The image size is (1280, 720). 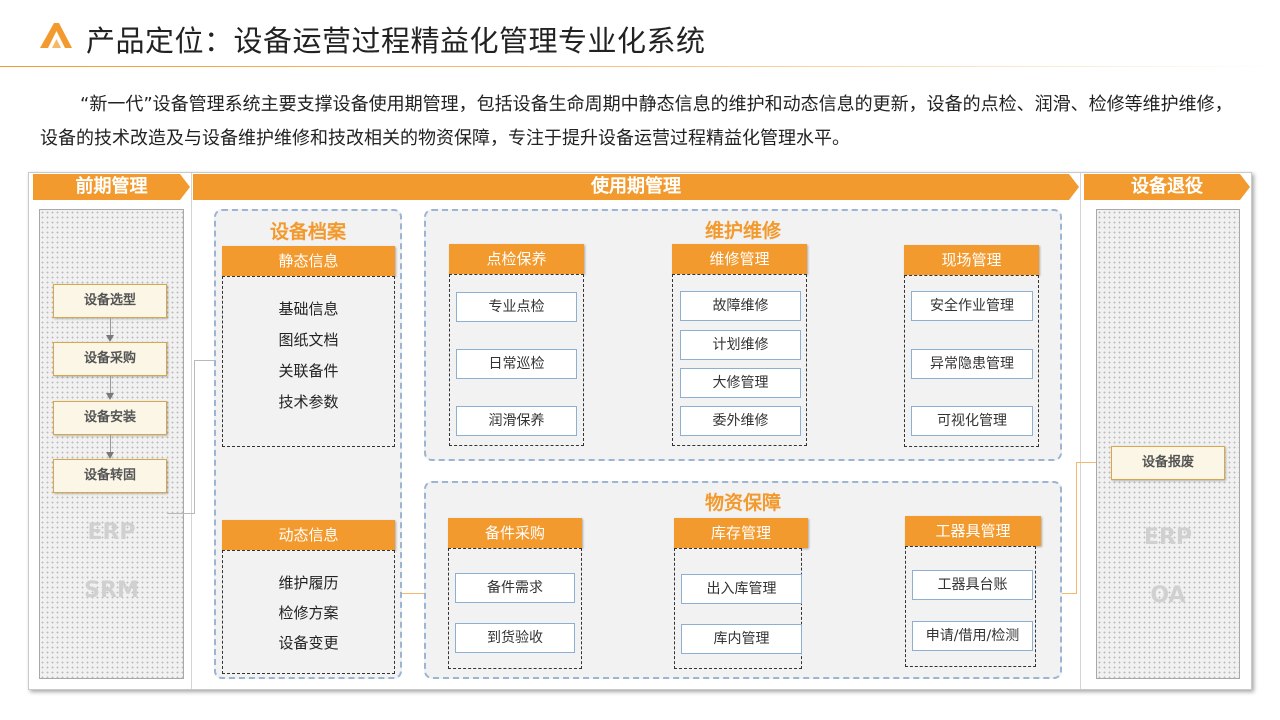 I want to click on inspection-header: 点检保养, so click(x=516, y=259).